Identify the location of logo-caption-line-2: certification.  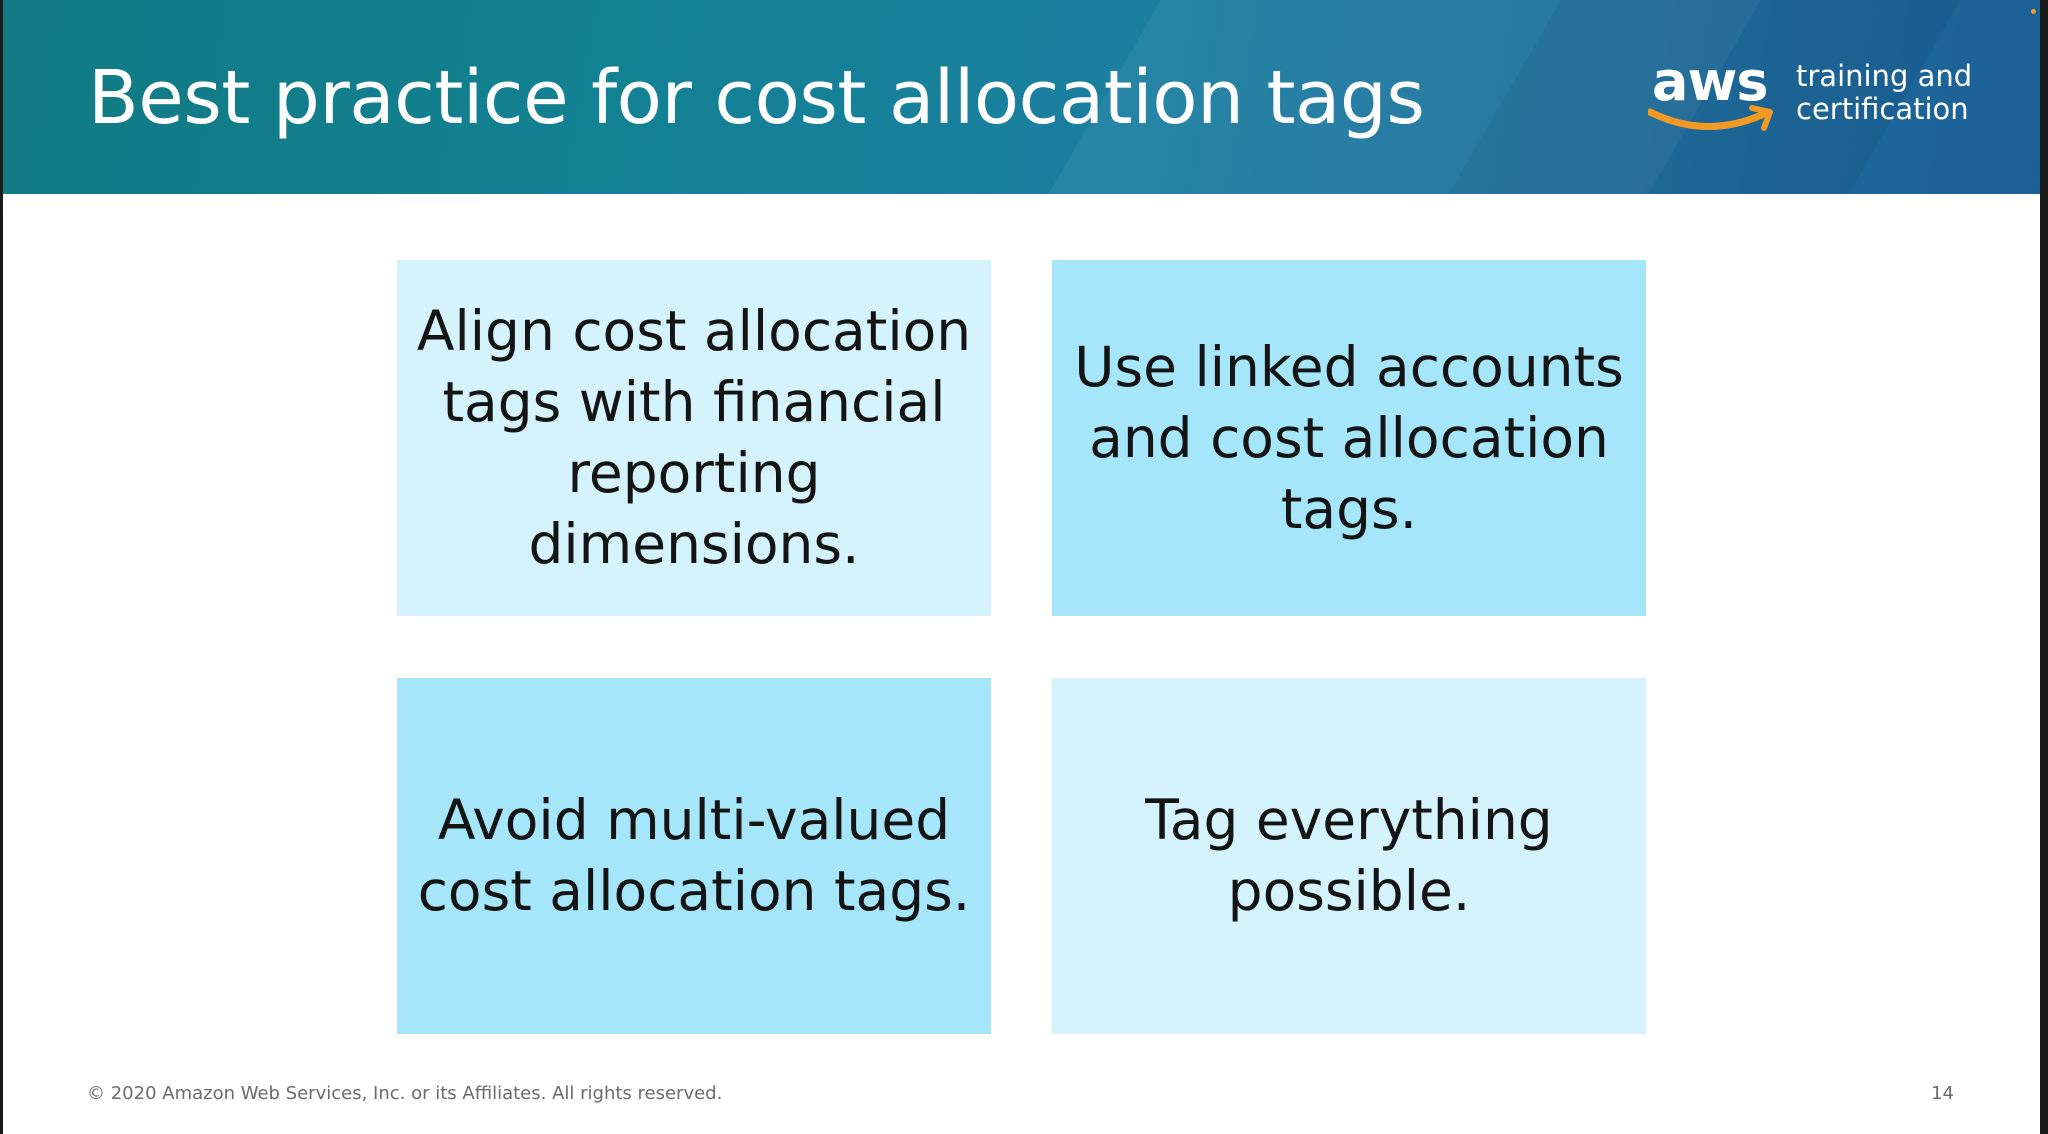
(1882, 109).